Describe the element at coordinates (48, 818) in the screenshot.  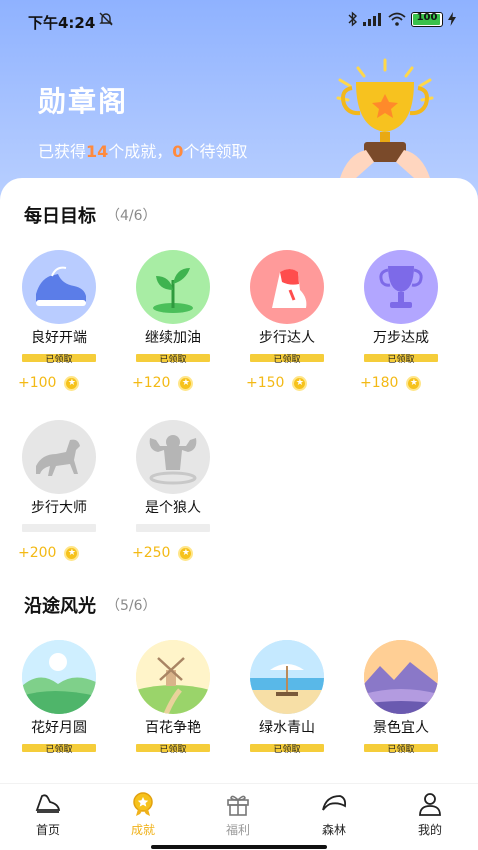
I see `tab-home: 首页` at that location.